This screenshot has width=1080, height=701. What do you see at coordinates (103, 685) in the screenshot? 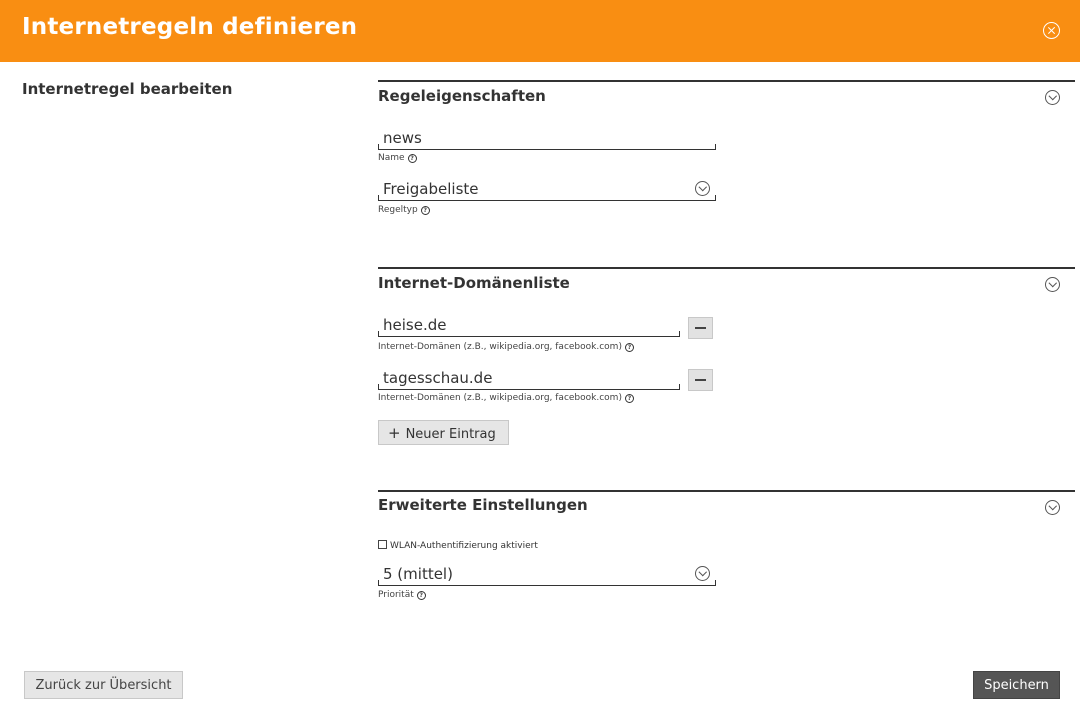
I see `back-to-overview-button: Zurück zur Übersicht` at bounding box center [103, 685].